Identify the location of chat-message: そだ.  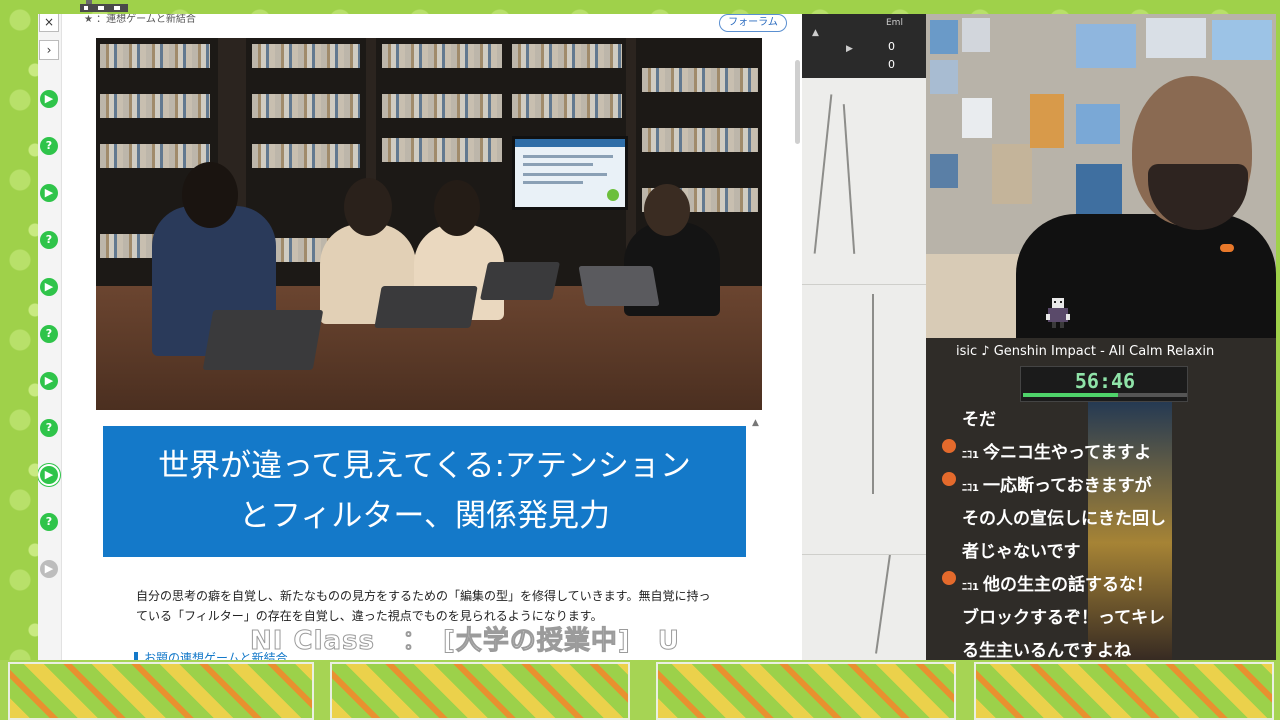
(1102, 420).